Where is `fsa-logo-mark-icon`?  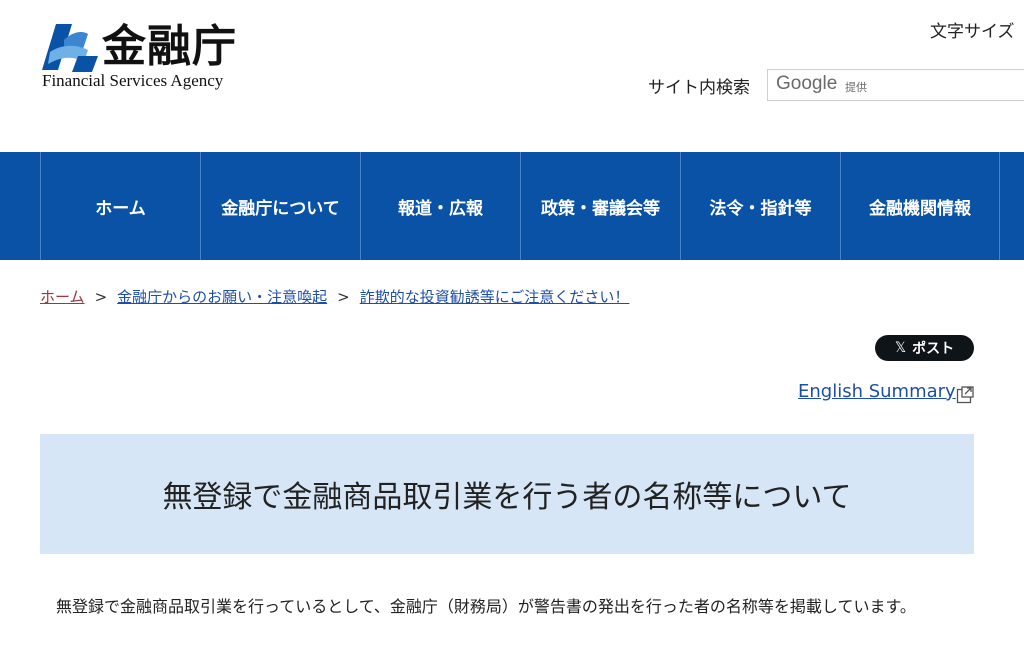
fsa-logo-mark-icon is located at coordinates (70, 48).